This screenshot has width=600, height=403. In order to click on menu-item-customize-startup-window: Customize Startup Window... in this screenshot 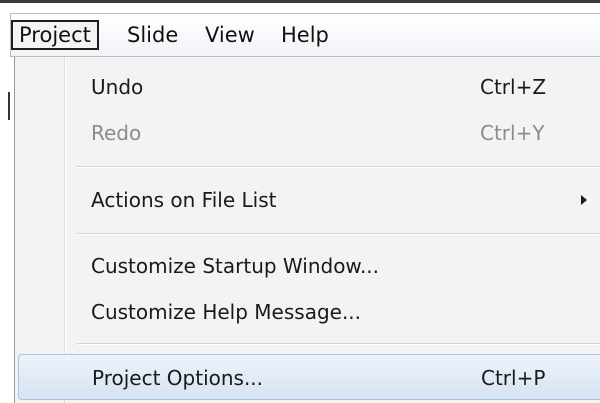, I will do `click(307, 266)`.